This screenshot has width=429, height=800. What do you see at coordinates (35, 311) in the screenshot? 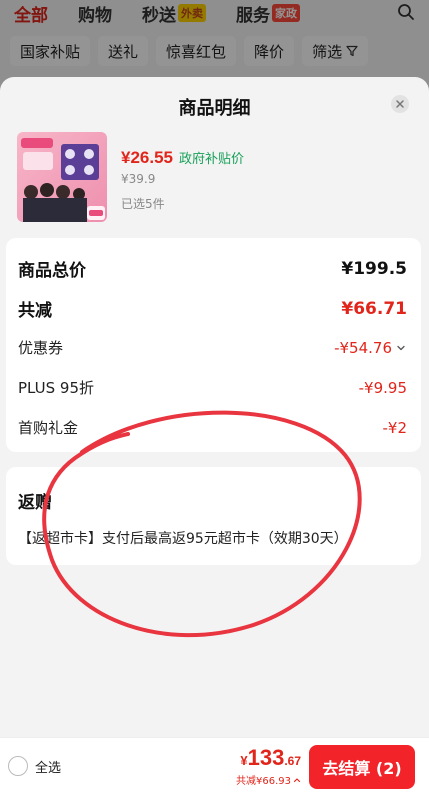
I see `total-reduction-label: 共减` at bounding box center [35, 311].